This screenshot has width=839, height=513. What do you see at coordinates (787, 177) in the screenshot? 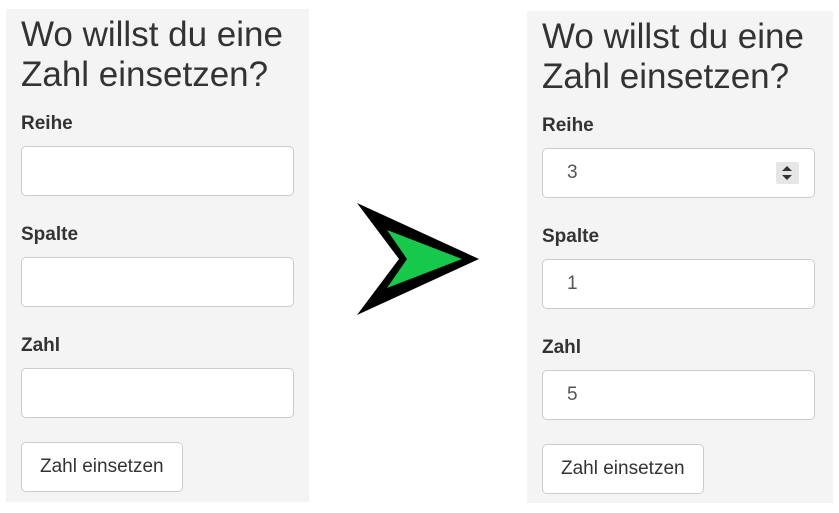
I see `chevron-down-icon` at bounding box center [787, 177].